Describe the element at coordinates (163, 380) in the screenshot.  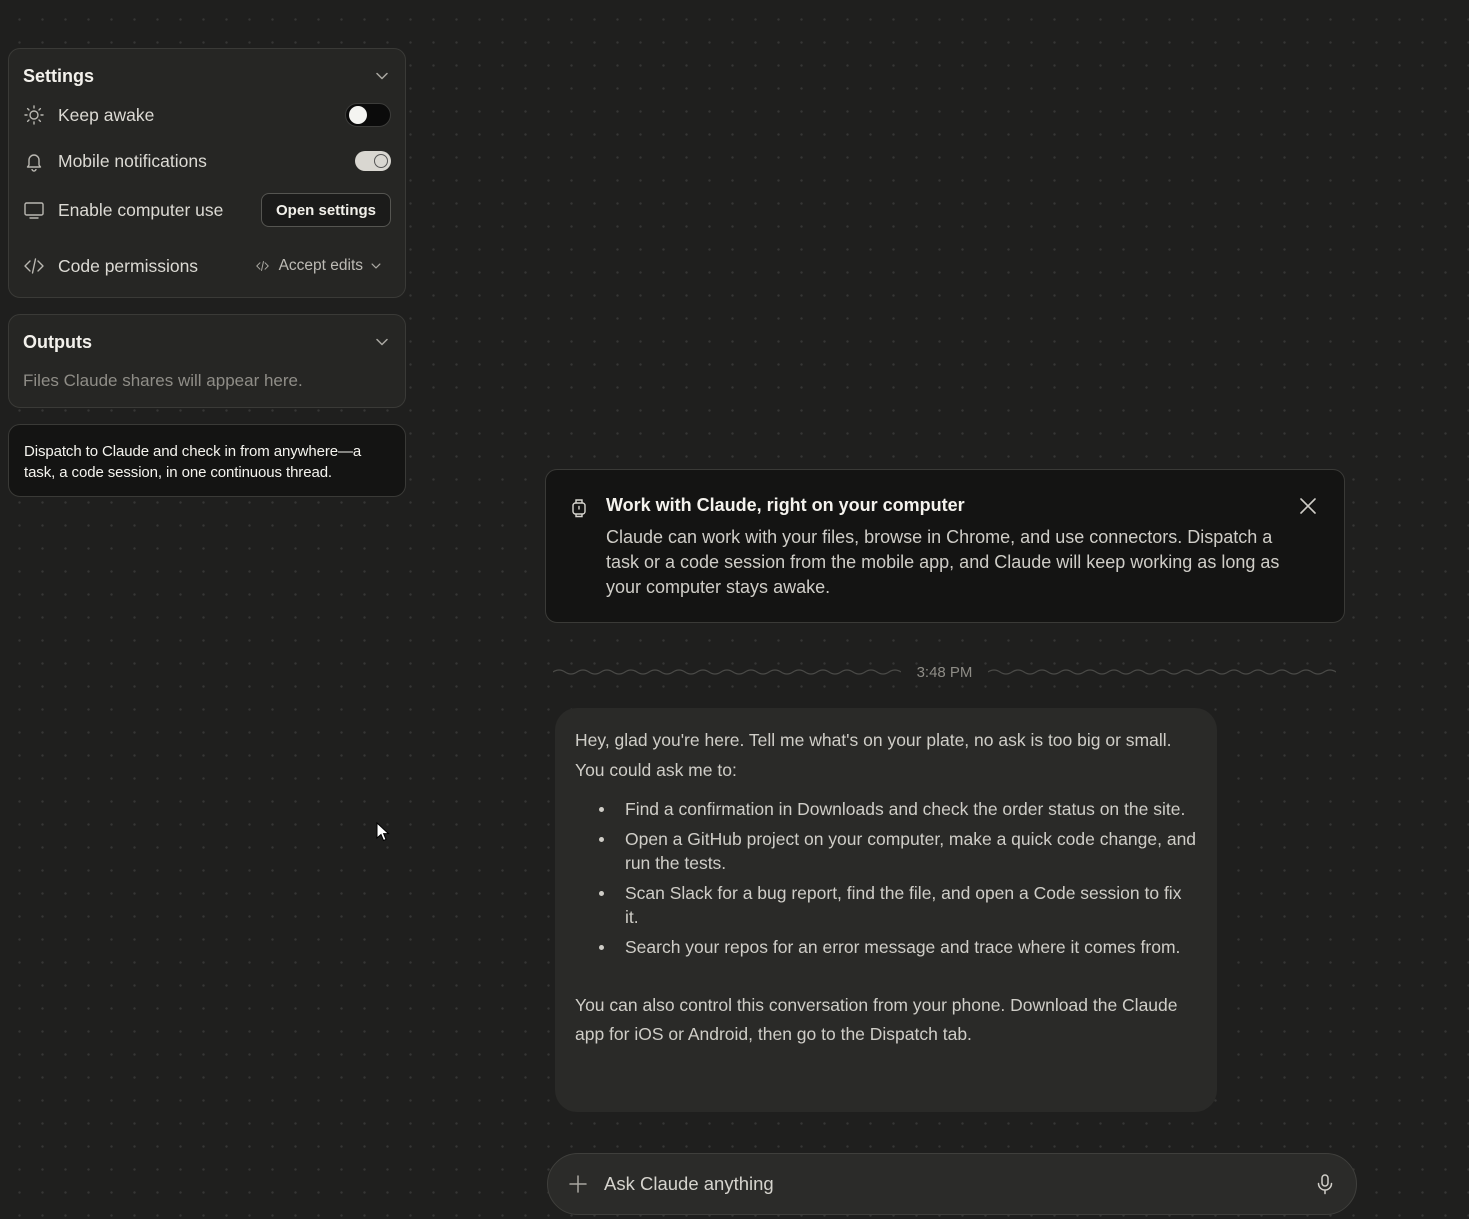
I see `outputs-empty-text: Files Claude shares will appear here.` at that location.